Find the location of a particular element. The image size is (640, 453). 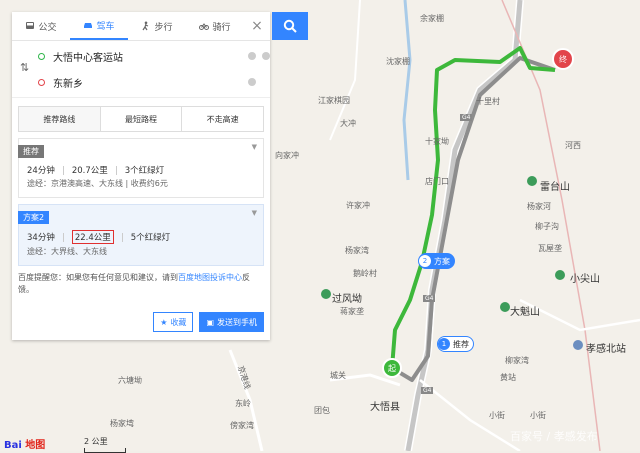

place-label: 十里村 is located at coordinates (488, 101).